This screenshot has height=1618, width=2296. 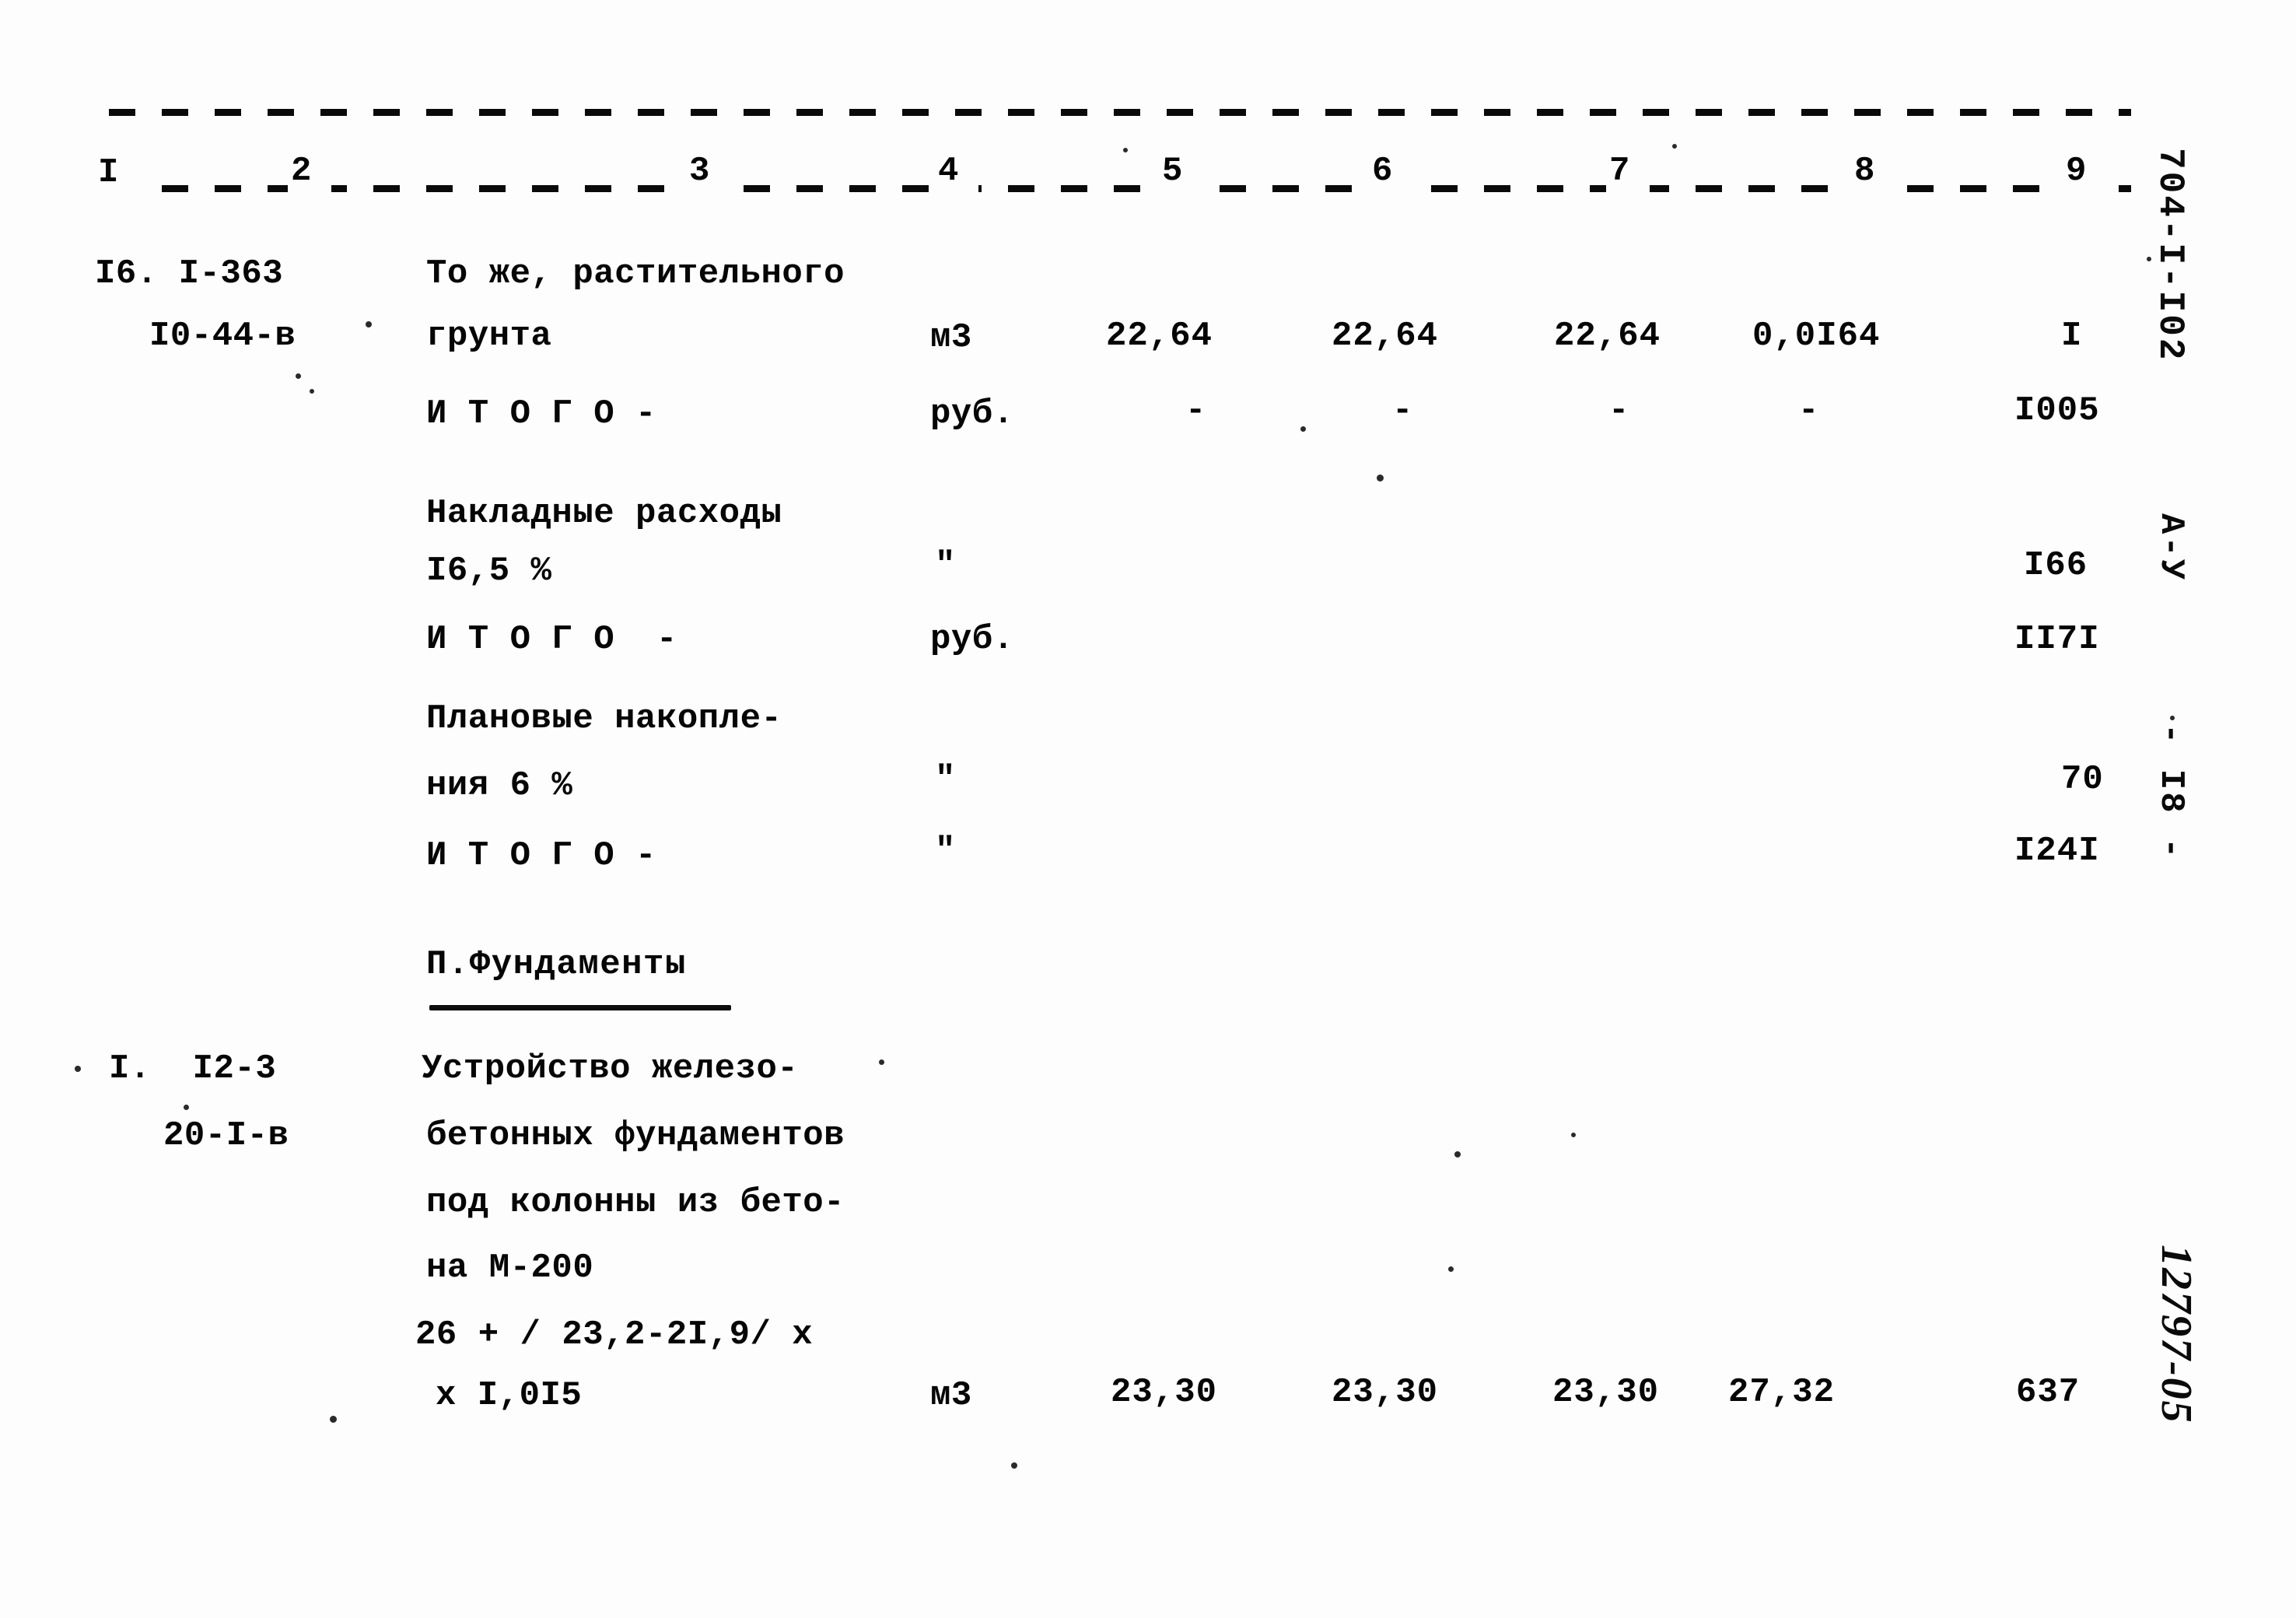 What do you see at coordinates (1385, 1392) in the screenshot?
I see `row8-col6-value: 23,30` at bounding box center [1385, 1392].